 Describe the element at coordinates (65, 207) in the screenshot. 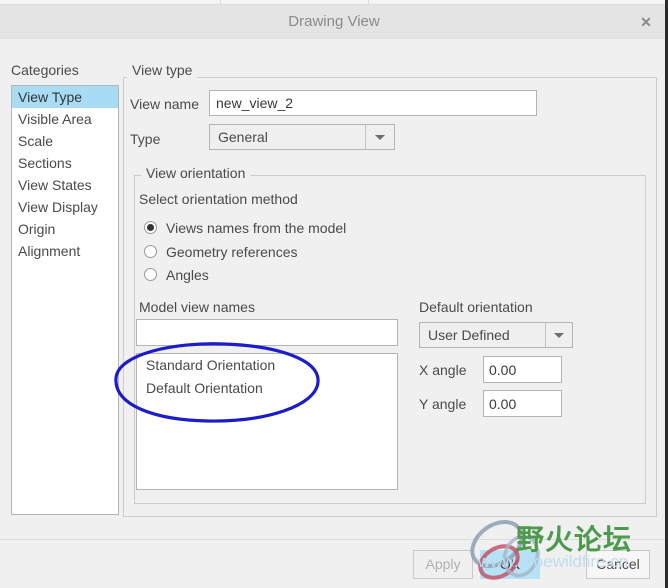

I see `sidebar-item-view-display: View Display` at that location.